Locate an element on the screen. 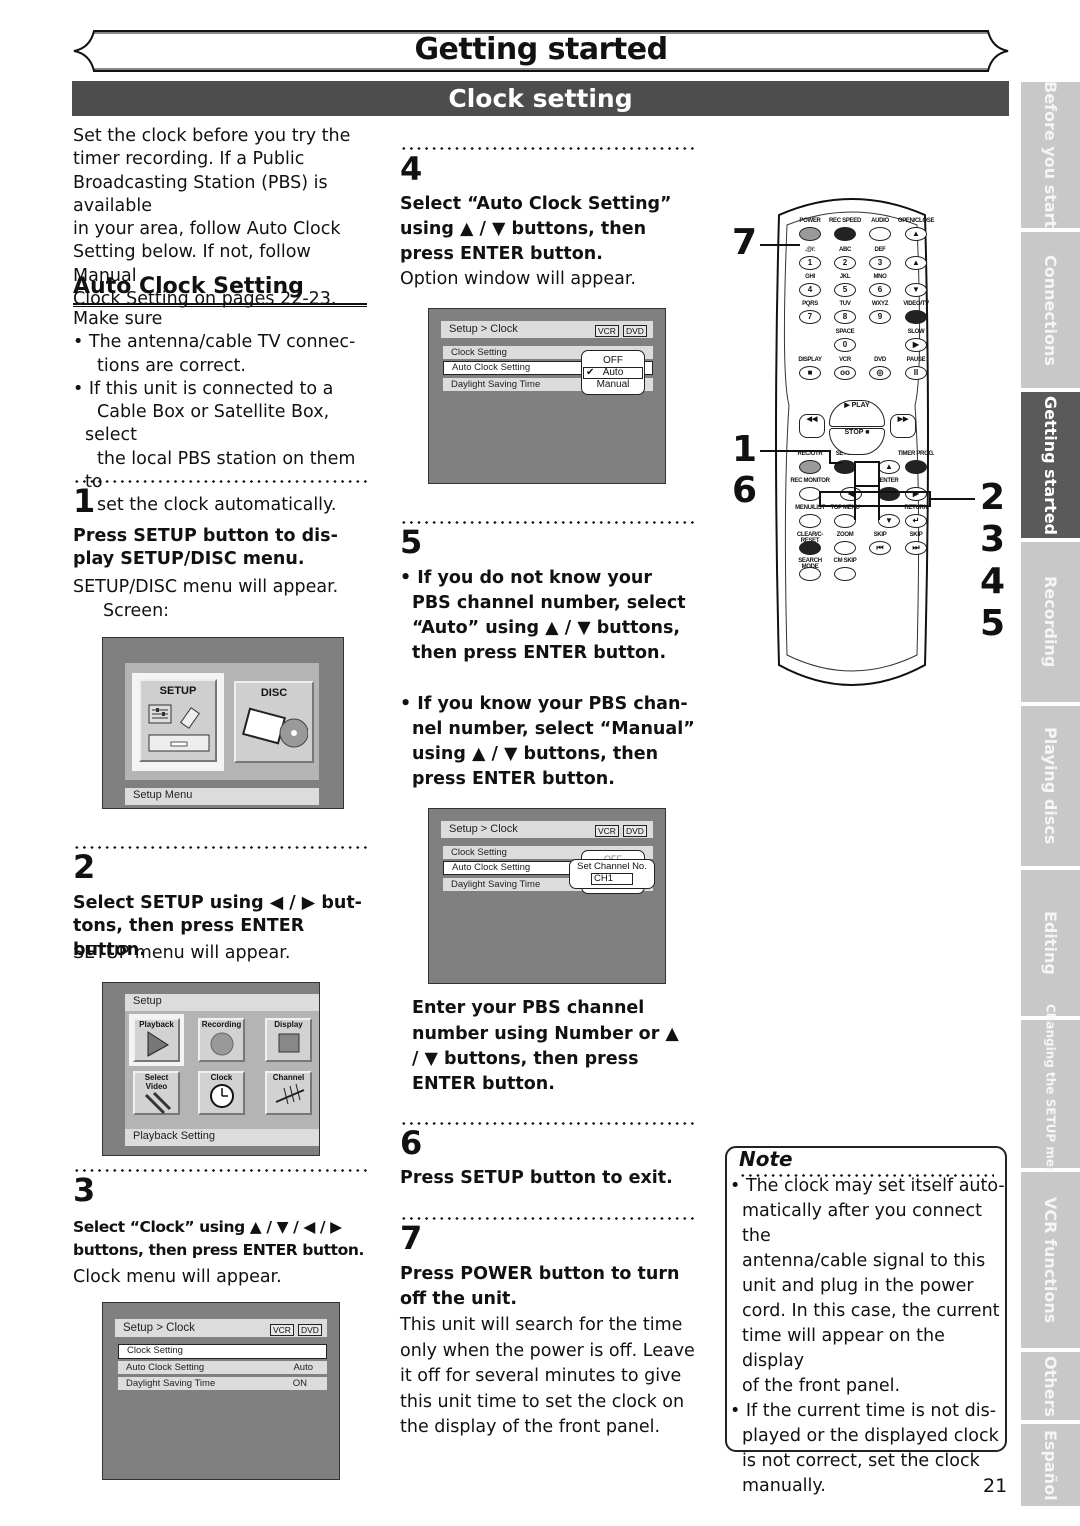 The height and width of the screenshot is (1526, 1080). option-popup: OFF ✔ Auto Manual is located at coordinates (613, 372).